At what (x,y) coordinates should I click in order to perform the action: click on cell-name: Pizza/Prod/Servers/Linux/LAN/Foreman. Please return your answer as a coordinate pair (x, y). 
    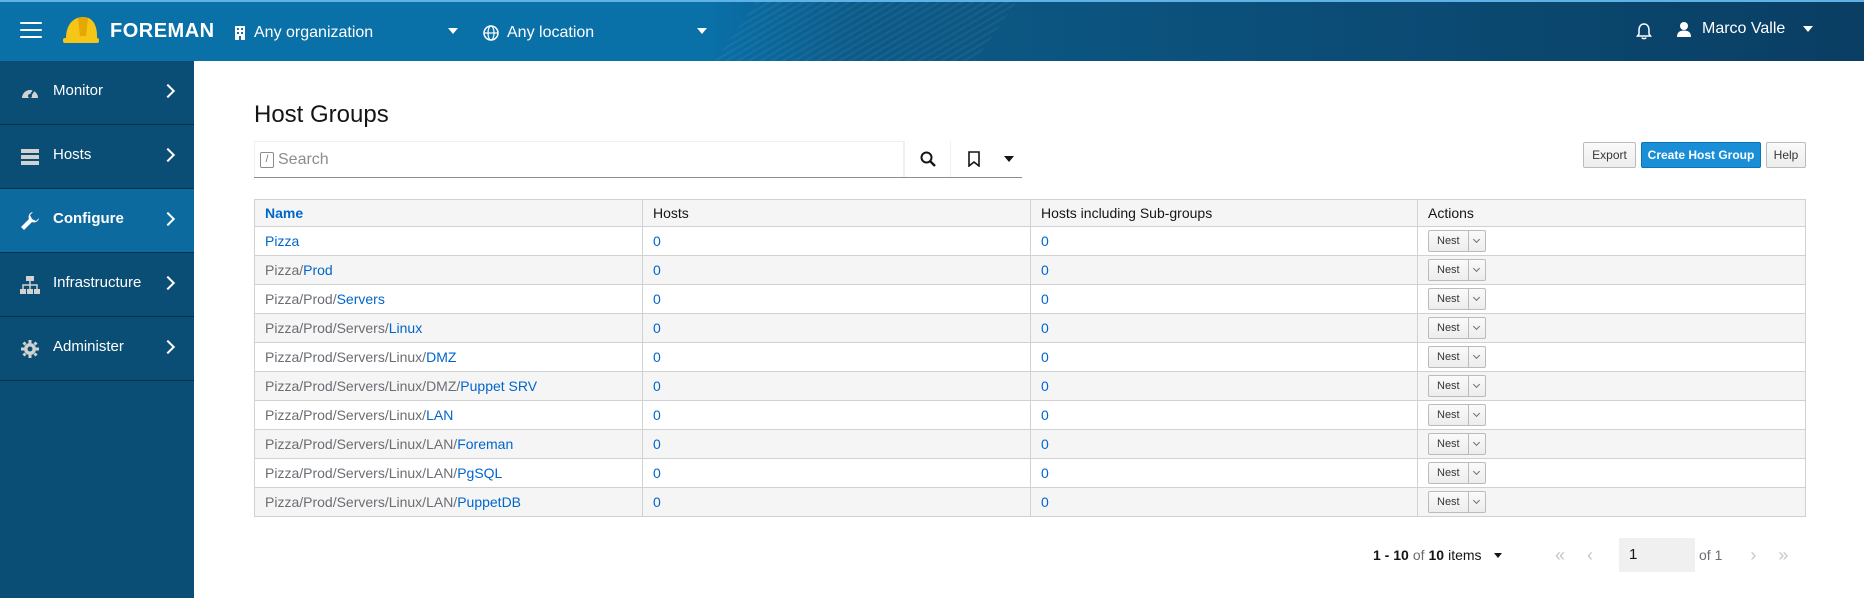
    Looking at the image, I should click on (448, 444).